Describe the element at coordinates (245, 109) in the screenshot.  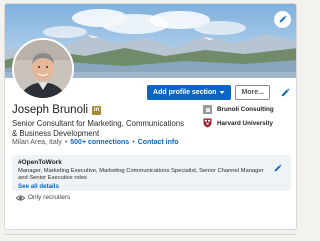
I see `company-name: Brunoli Consulting` at that location.